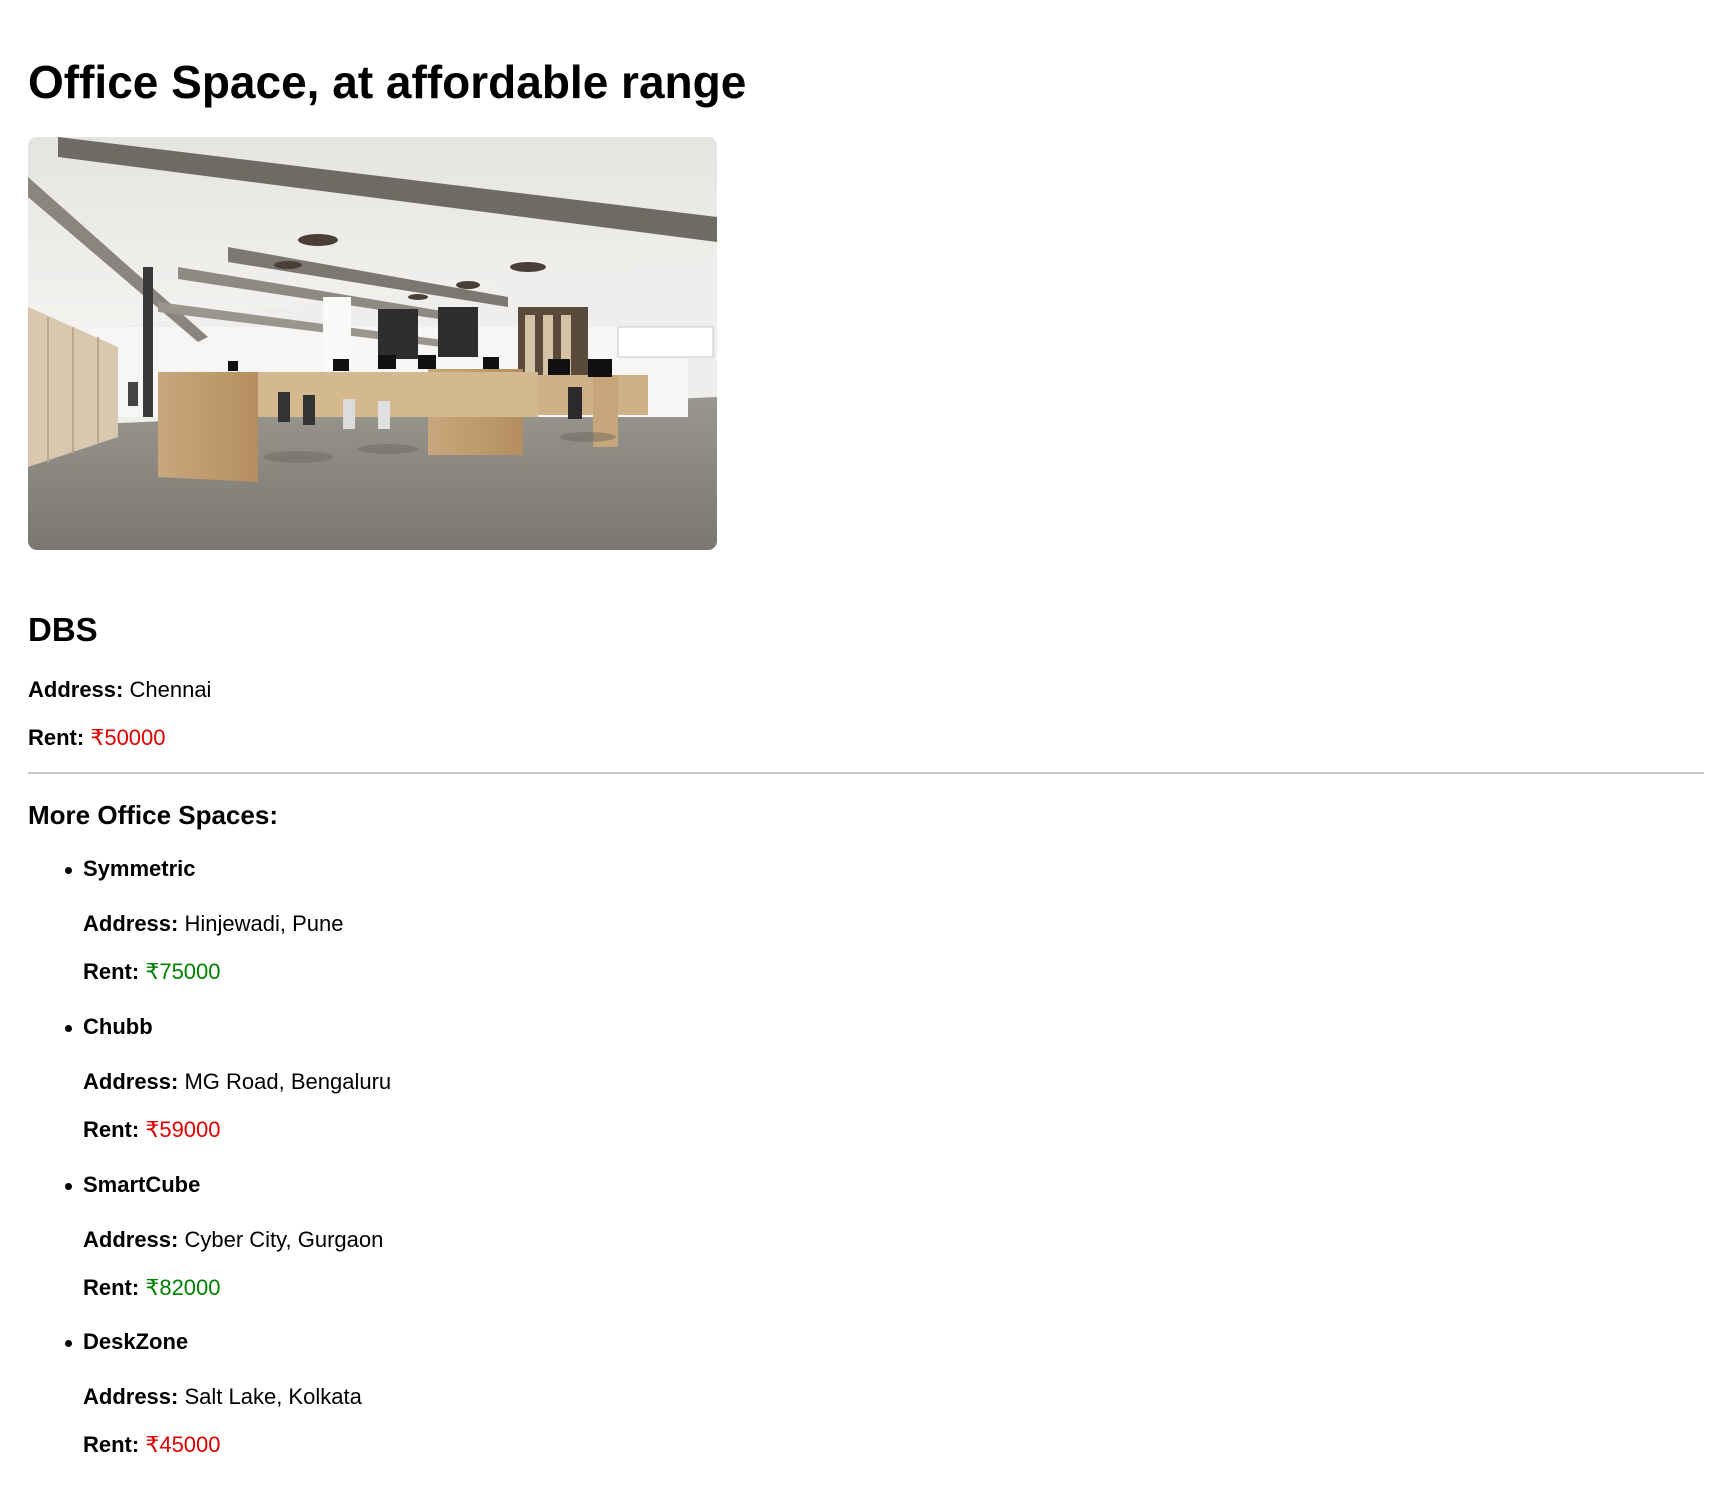 The image size is (1722, 1501). I want to click on list-item-name: Symmetric, so click(139, 868).